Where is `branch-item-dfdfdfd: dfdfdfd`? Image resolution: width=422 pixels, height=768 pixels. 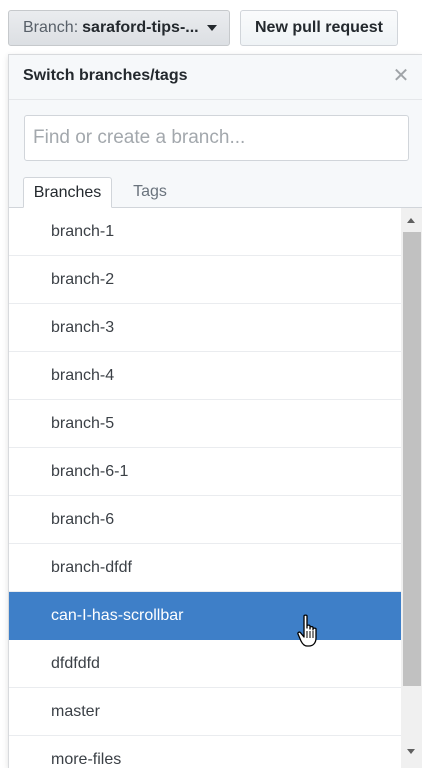 branch-item-dfdfdfd: dfdfdfd is located at coordinates (205, 664).